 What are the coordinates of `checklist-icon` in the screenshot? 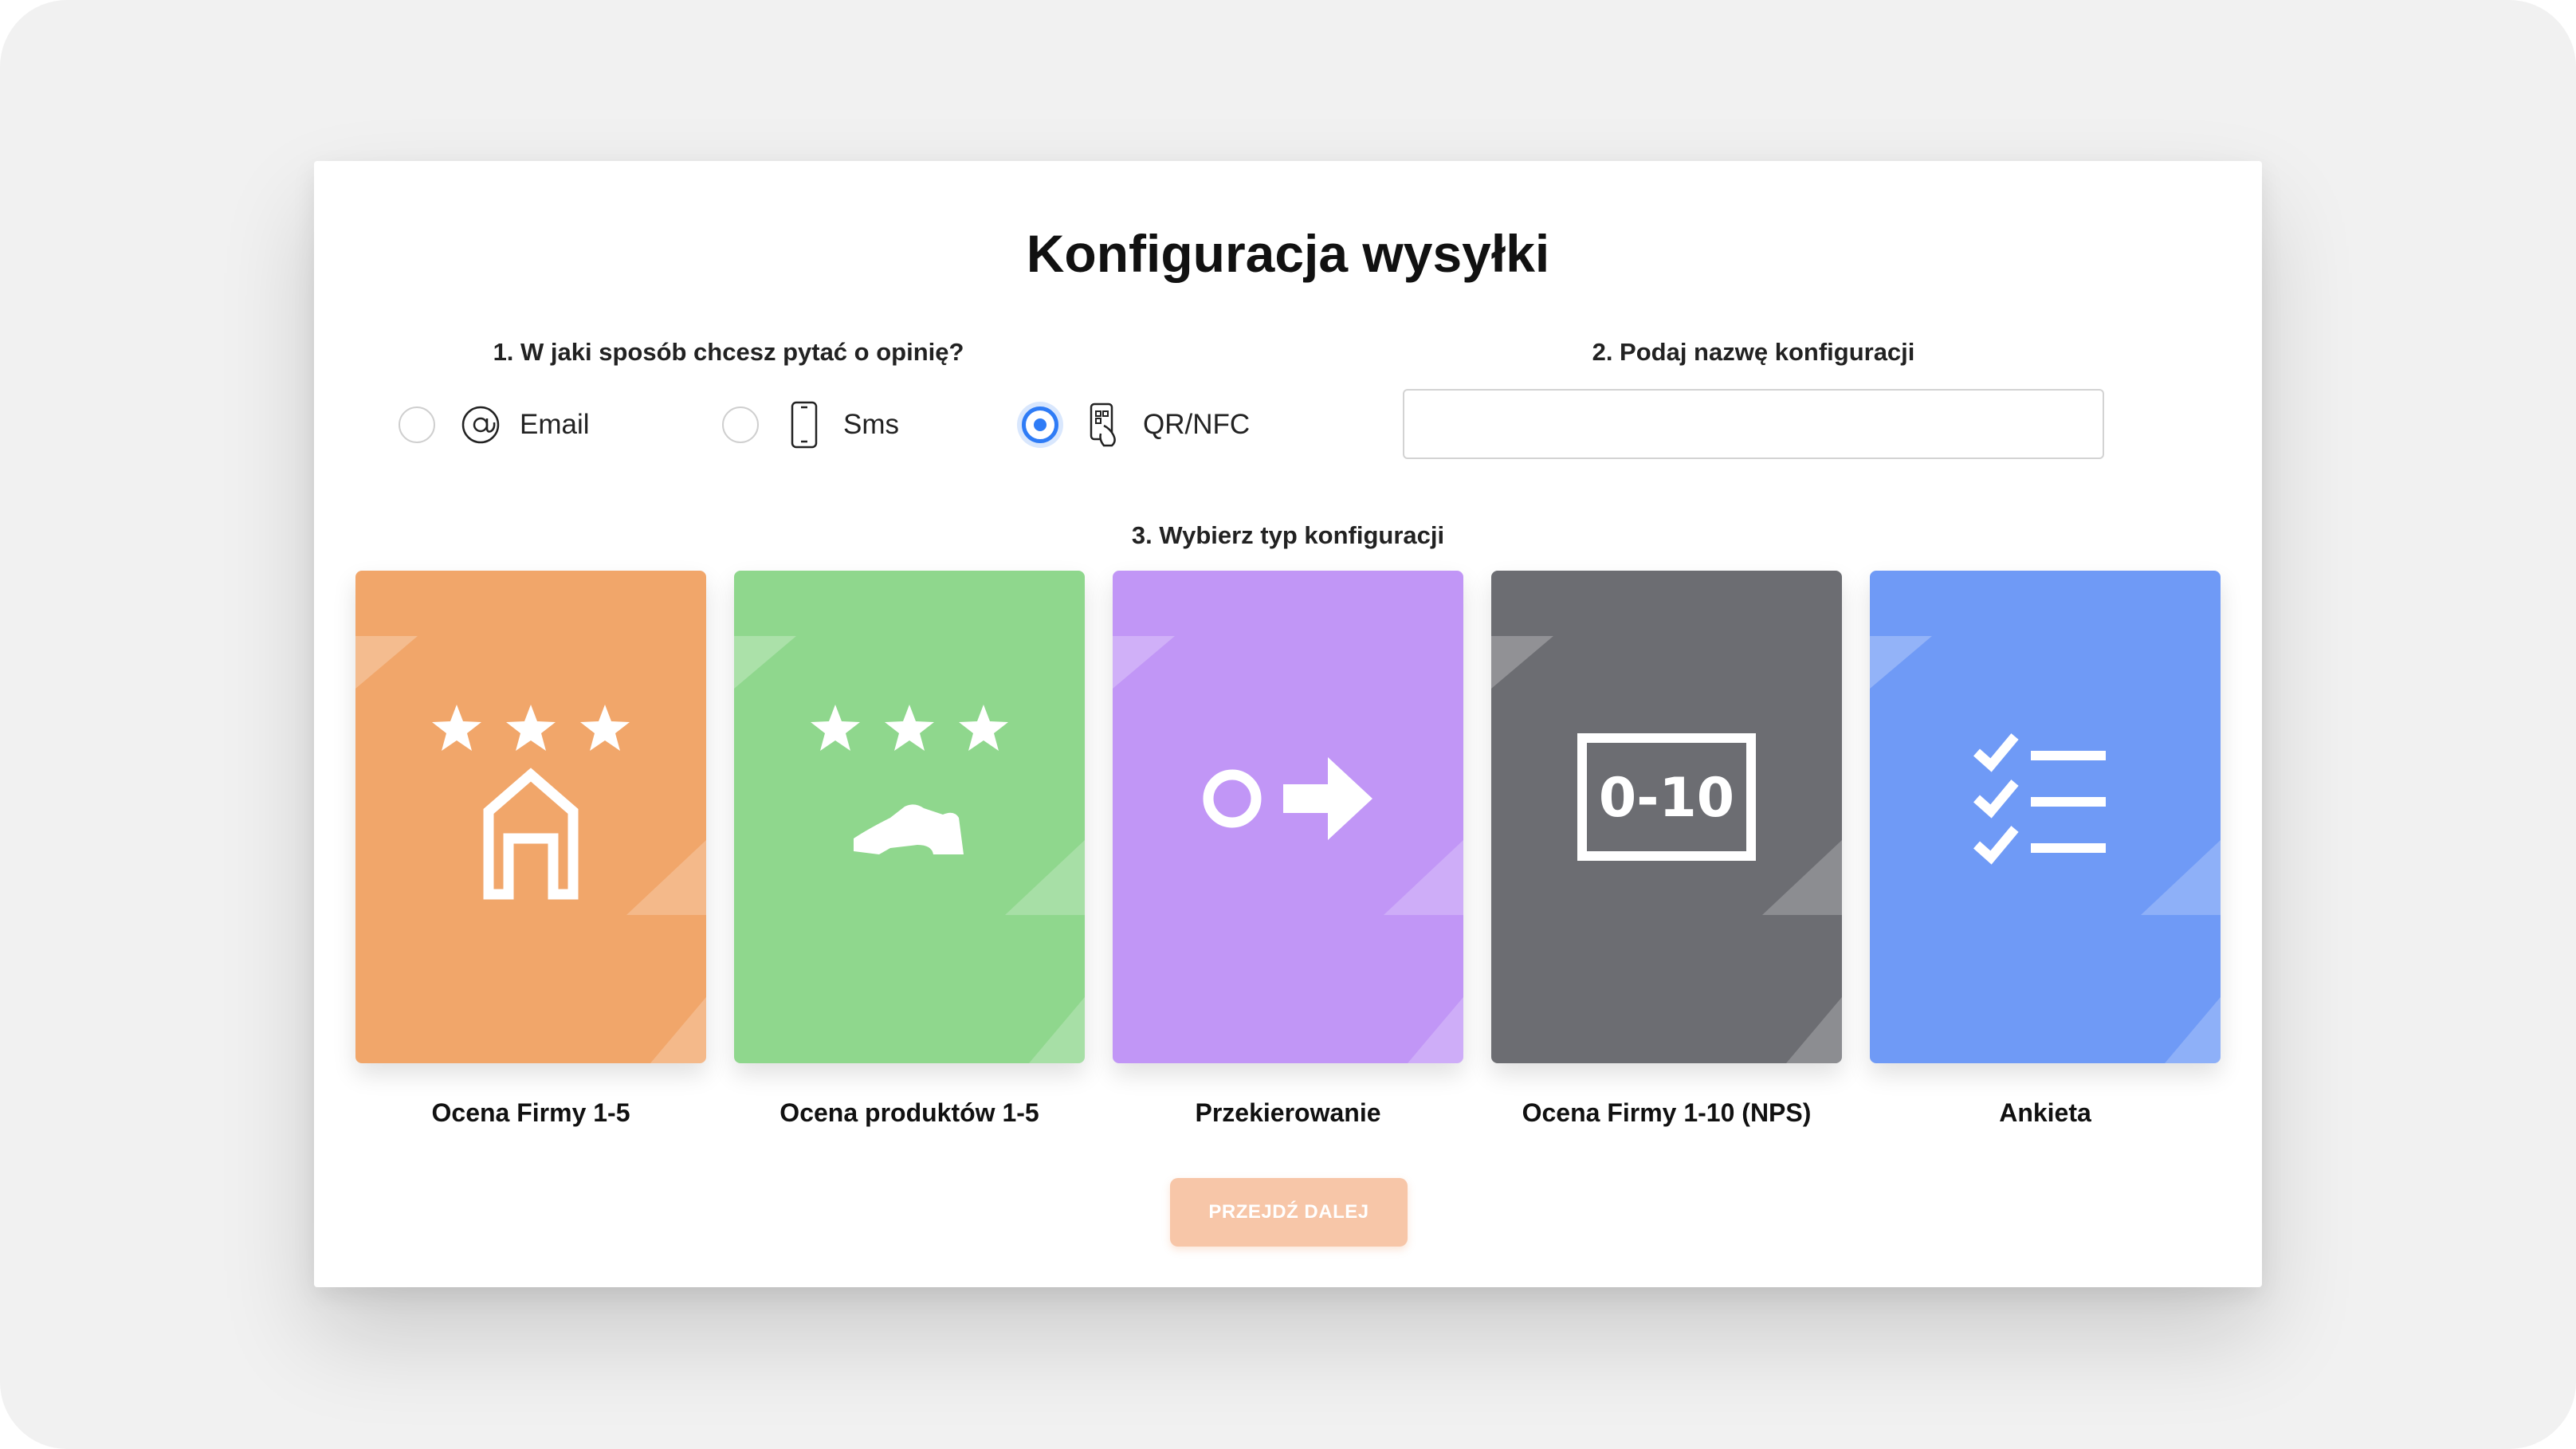 It's located at (2039, 799).